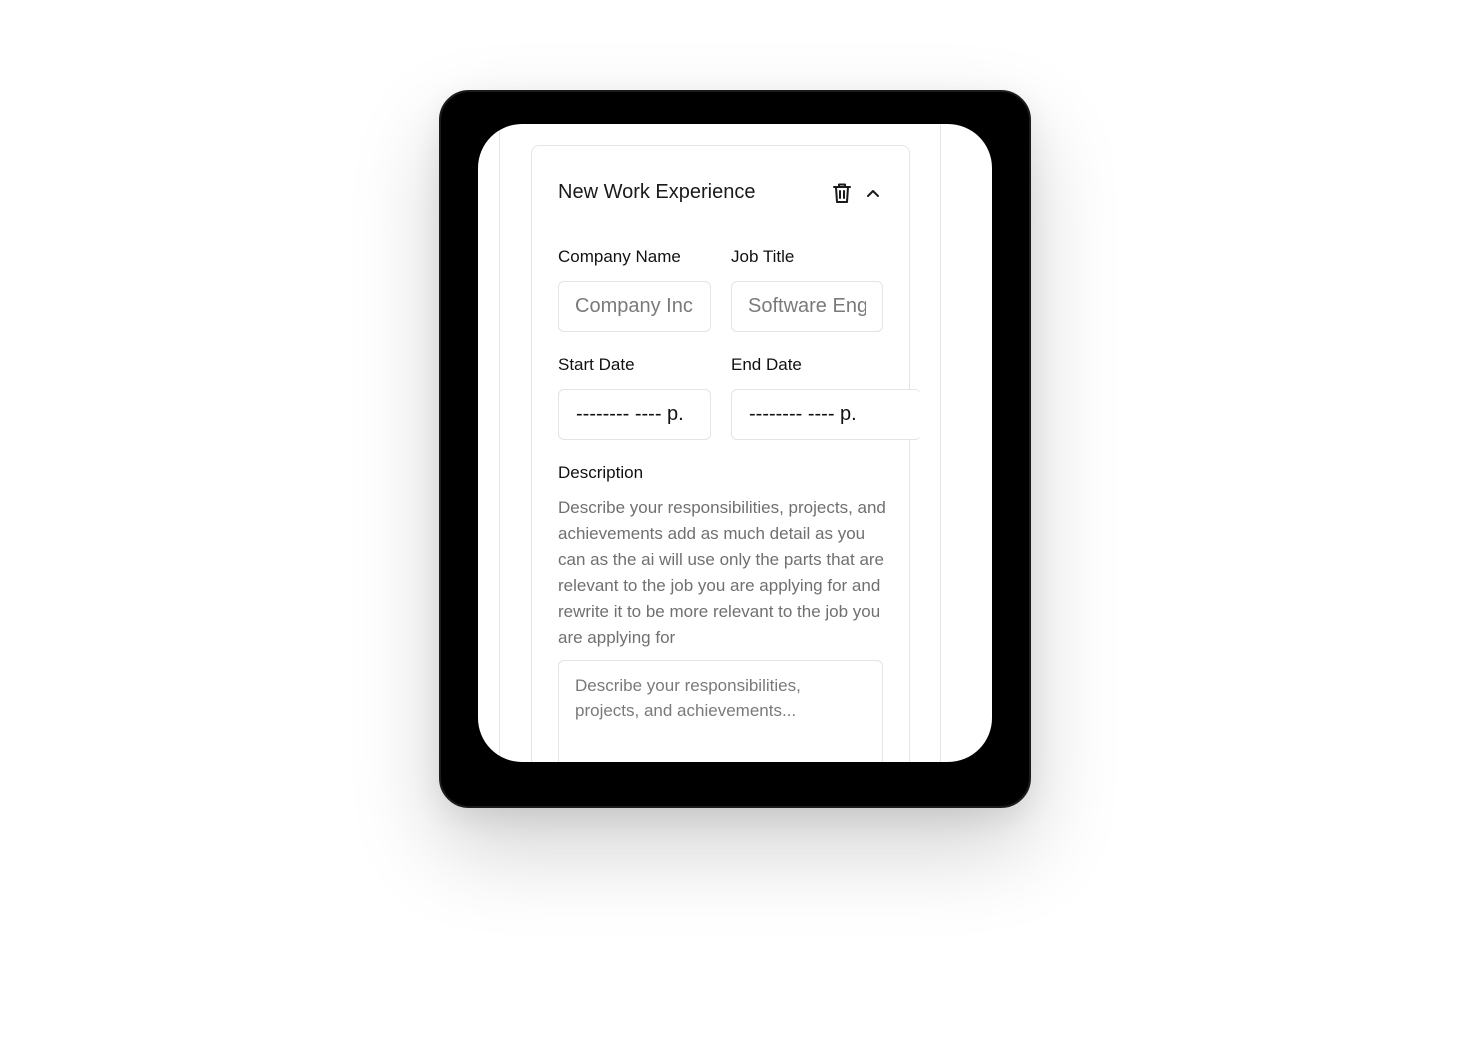 This screenshot has width=1470, height=1038. I want to click on collapse-card-button, so click(873, 193).